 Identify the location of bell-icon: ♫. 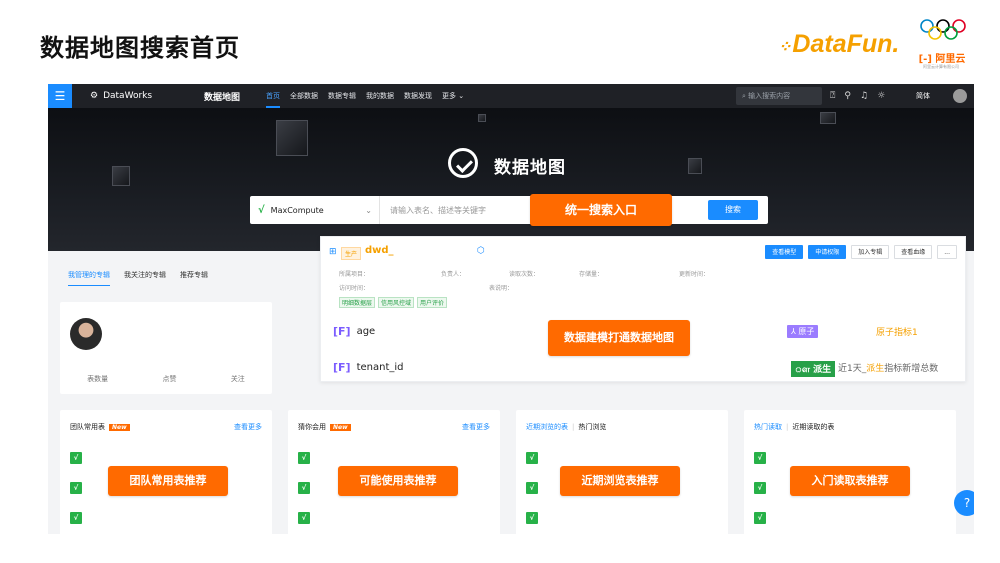
(864, 96).